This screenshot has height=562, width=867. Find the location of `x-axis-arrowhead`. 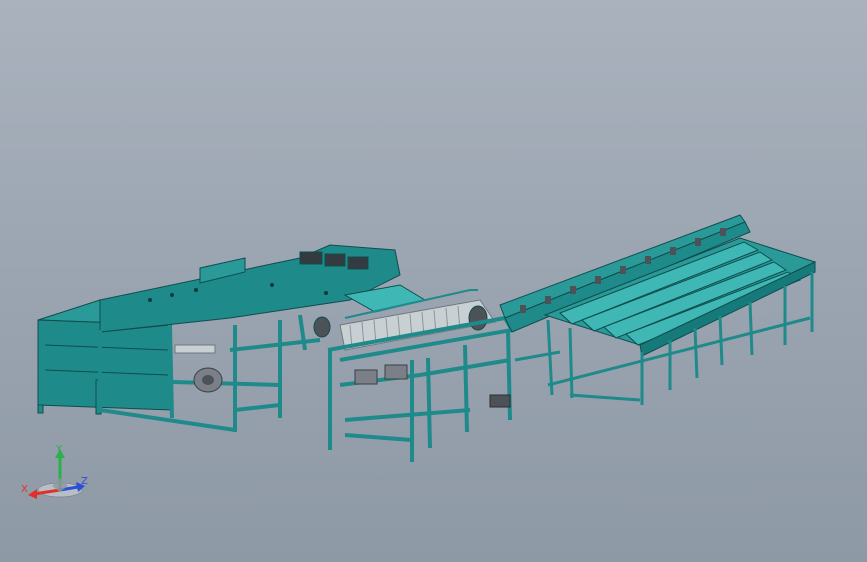

x-axis-arrowhead is located at coordinates (32, 494).